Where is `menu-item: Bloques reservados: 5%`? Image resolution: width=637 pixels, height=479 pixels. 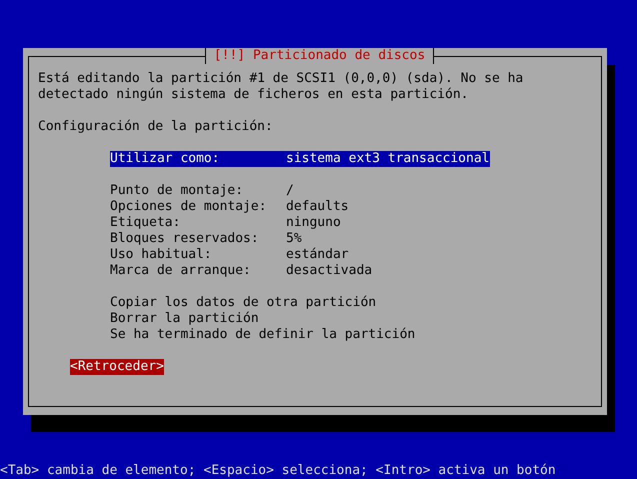 menu-item: Bloques reservados: 5% is located at coordinates (206, 239).